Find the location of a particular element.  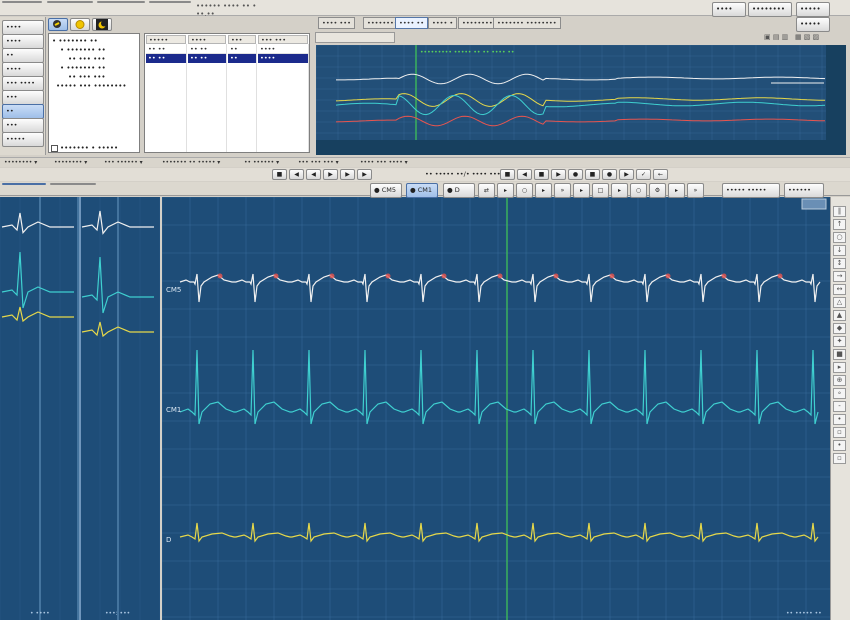

left-view-button is located at coordinates (24, 184).